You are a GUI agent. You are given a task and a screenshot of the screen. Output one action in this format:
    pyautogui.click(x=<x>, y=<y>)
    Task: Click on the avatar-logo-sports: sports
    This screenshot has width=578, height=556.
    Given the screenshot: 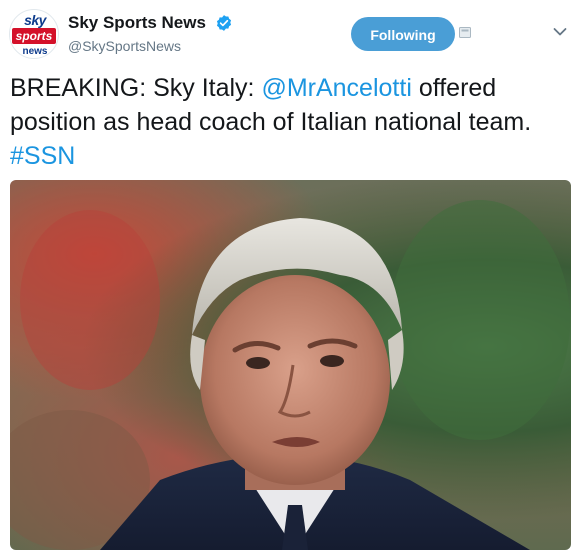 What is the action you would take?
    pyautogui.click(x=34, y=36)
    